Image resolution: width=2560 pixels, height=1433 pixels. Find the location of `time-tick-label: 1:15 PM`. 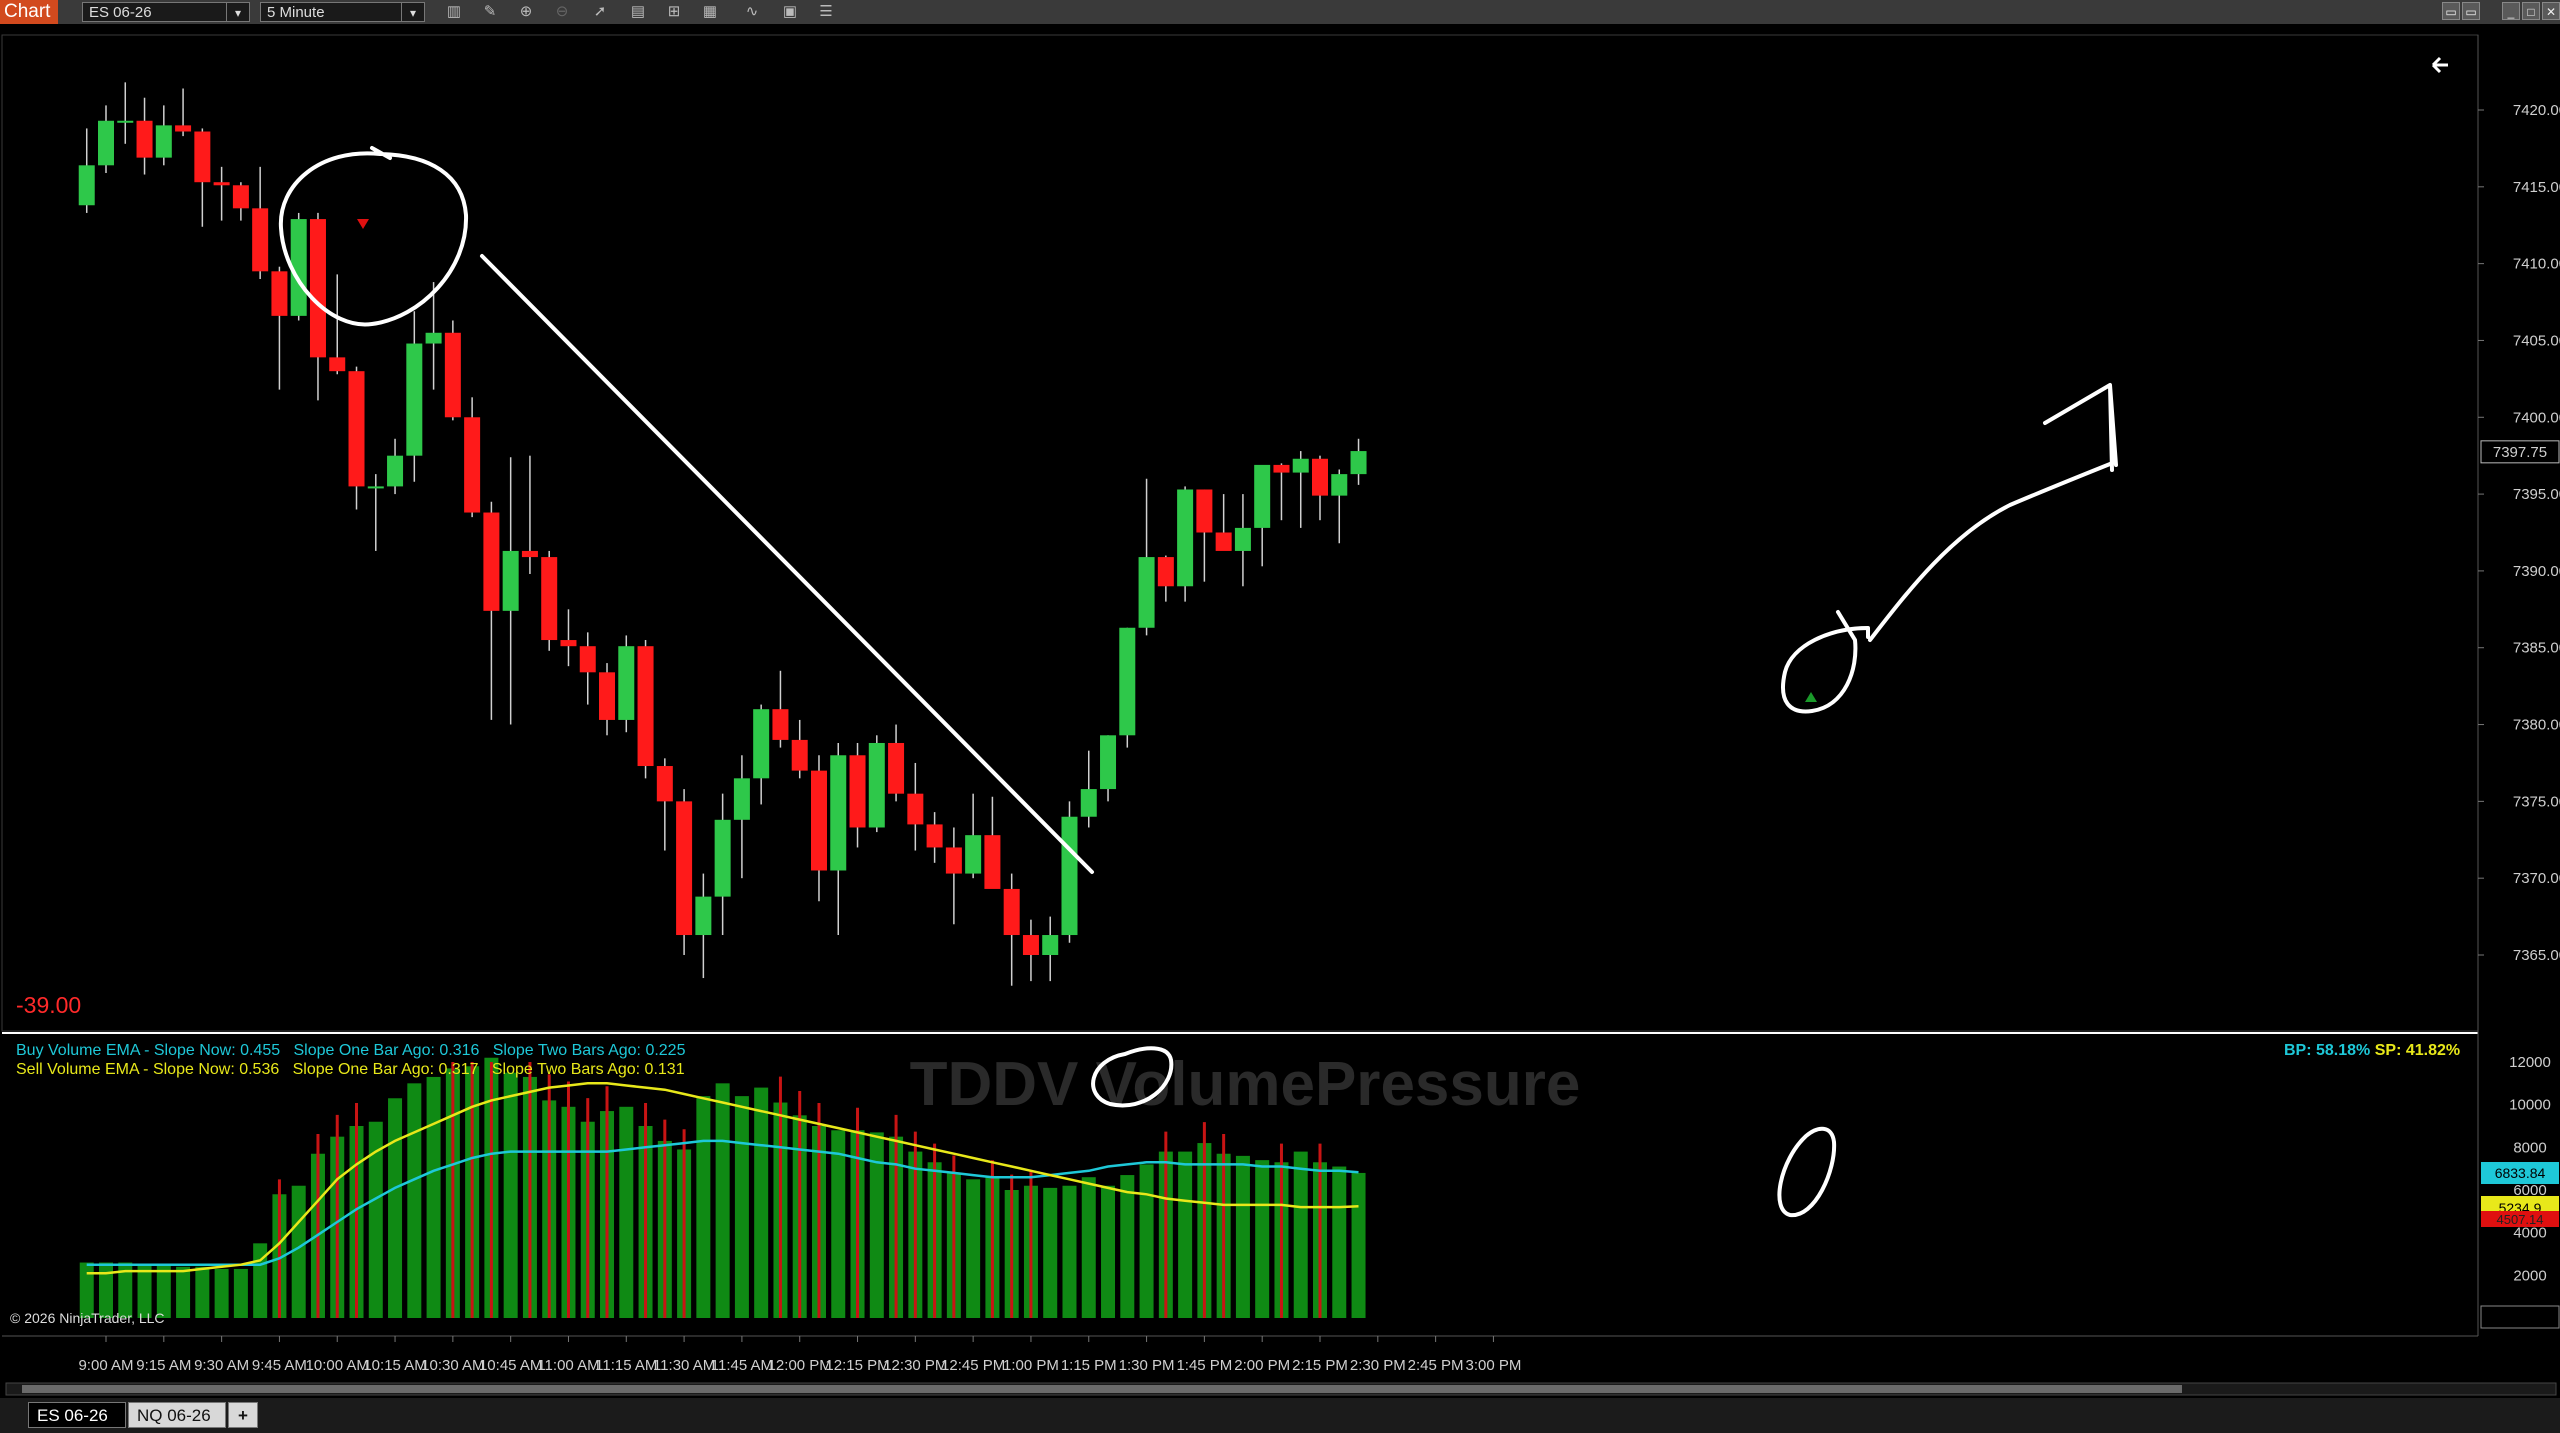

time-tick-label: 1:15 PM is located at coordinates (1089, 1365).